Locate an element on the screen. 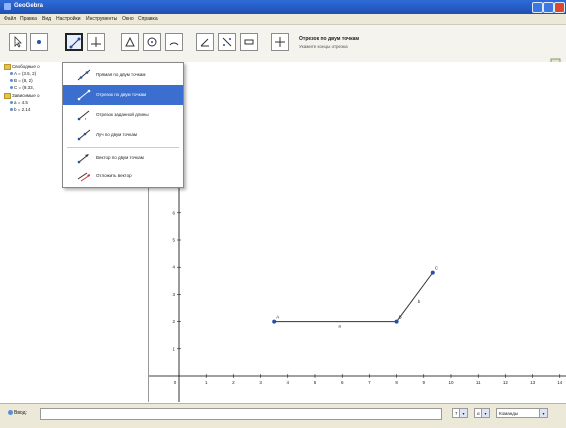  x-tick-label: 2 is located at coordinates (233, 382).